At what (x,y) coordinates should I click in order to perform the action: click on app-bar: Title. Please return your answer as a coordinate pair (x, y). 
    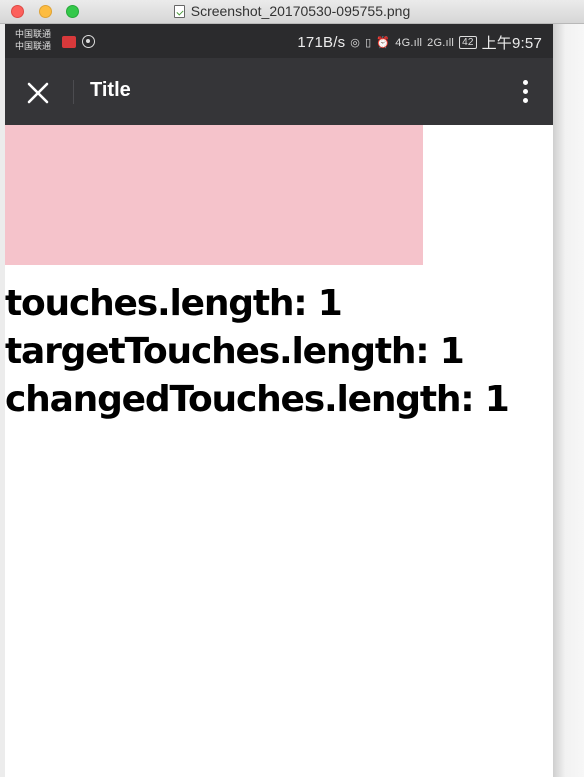
    Looking at the image, I should click on (279, 91).